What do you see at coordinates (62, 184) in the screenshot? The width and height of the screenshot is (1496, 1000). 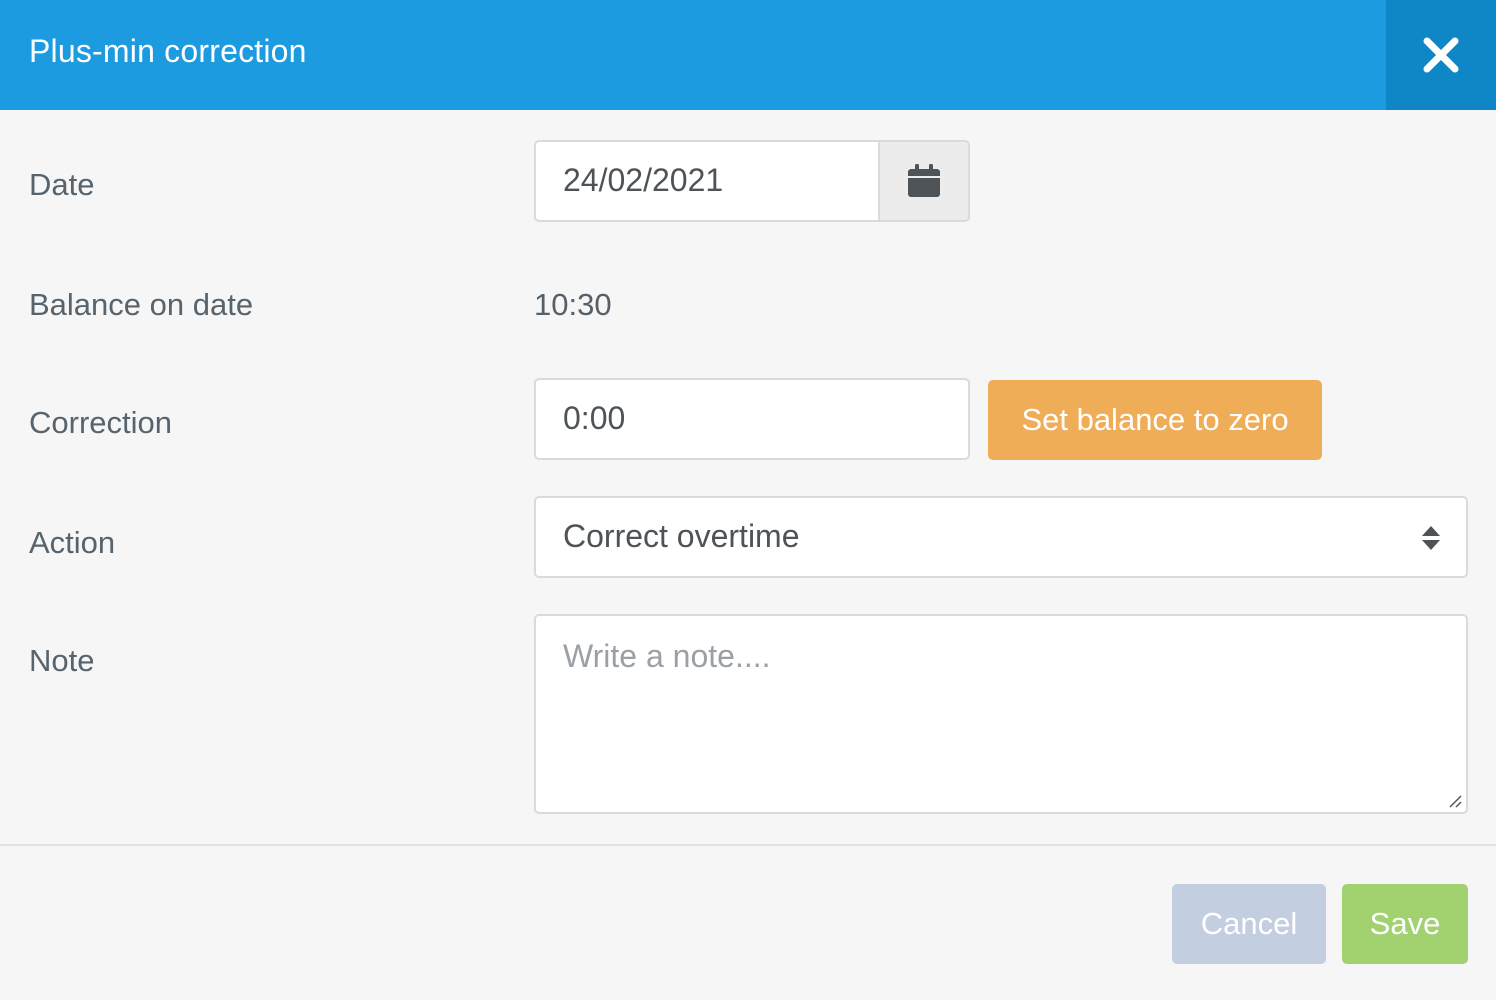 I see `date-label: Date` at bounding box center [62, 184].